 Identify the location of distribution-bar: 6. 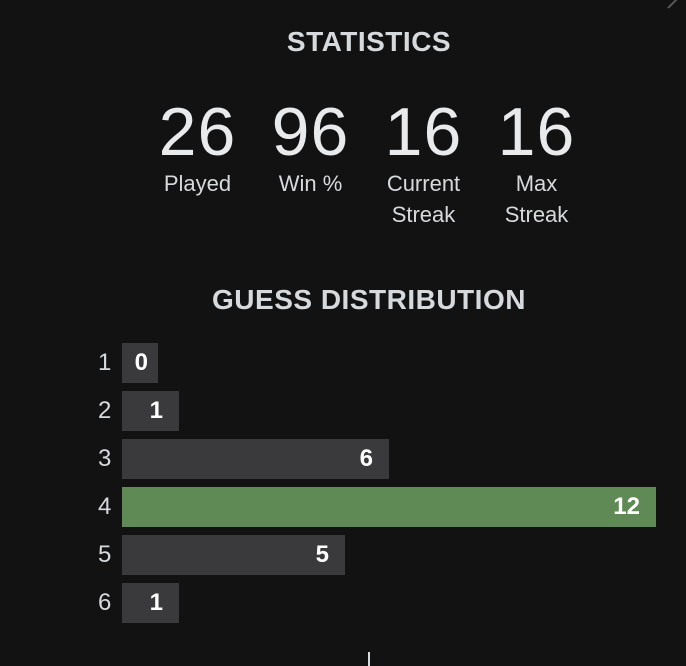
(255, 459).